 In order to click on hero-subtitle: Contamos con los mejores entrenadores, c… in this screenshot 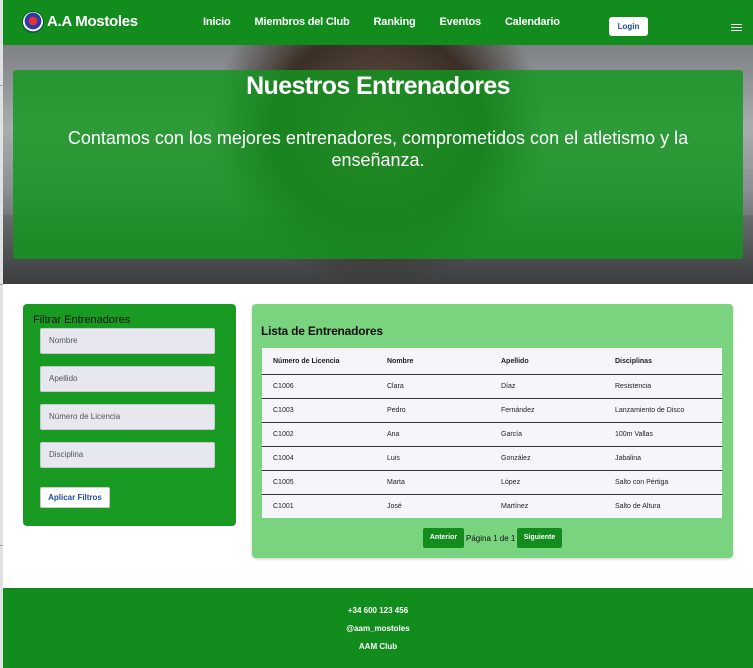, I will do `click(378, 149)`.